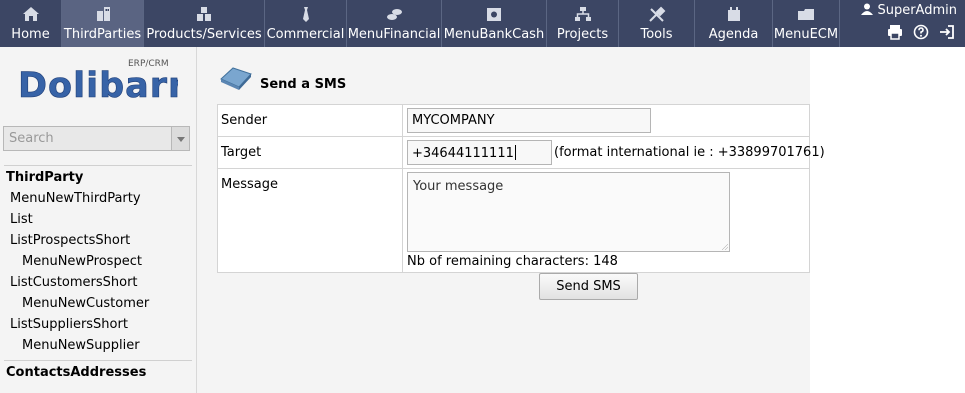  Describe the element at coordinates (806, 23) in the screenshot. I see `topmenu-item-menuecm: MenuECM` at that location.